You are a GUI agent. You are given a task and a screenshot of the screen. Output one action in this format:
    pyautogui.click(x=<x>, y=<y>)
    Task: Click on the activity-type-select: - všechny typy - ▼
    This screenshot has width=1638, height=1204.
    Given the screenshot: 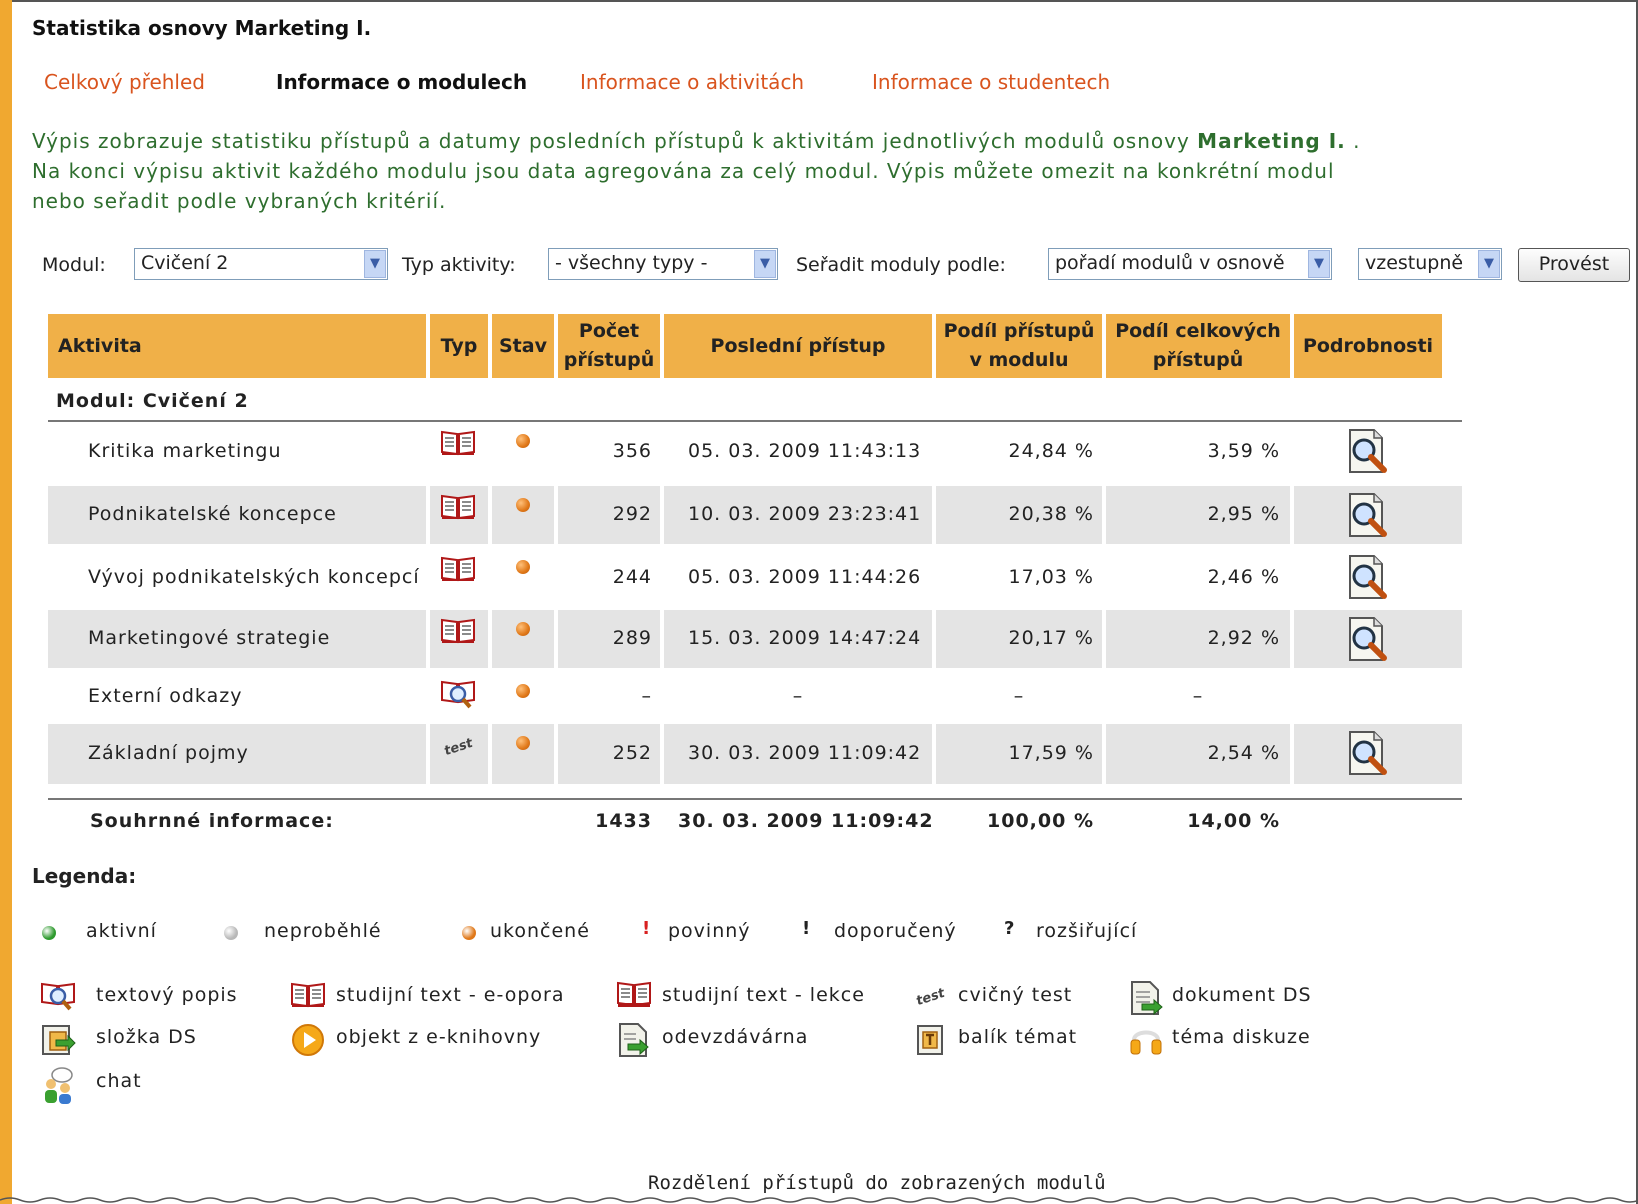 What is the action you would take?
    pyautogui.click(x=663, y=264)
    